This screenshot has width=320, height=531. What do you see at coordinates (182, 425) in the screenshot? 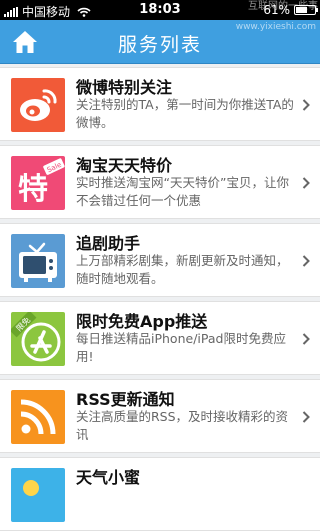
I see `item-desc: 关注高质量的RSS，及时接收精彩的资讯` at bounding box center [182, 425].